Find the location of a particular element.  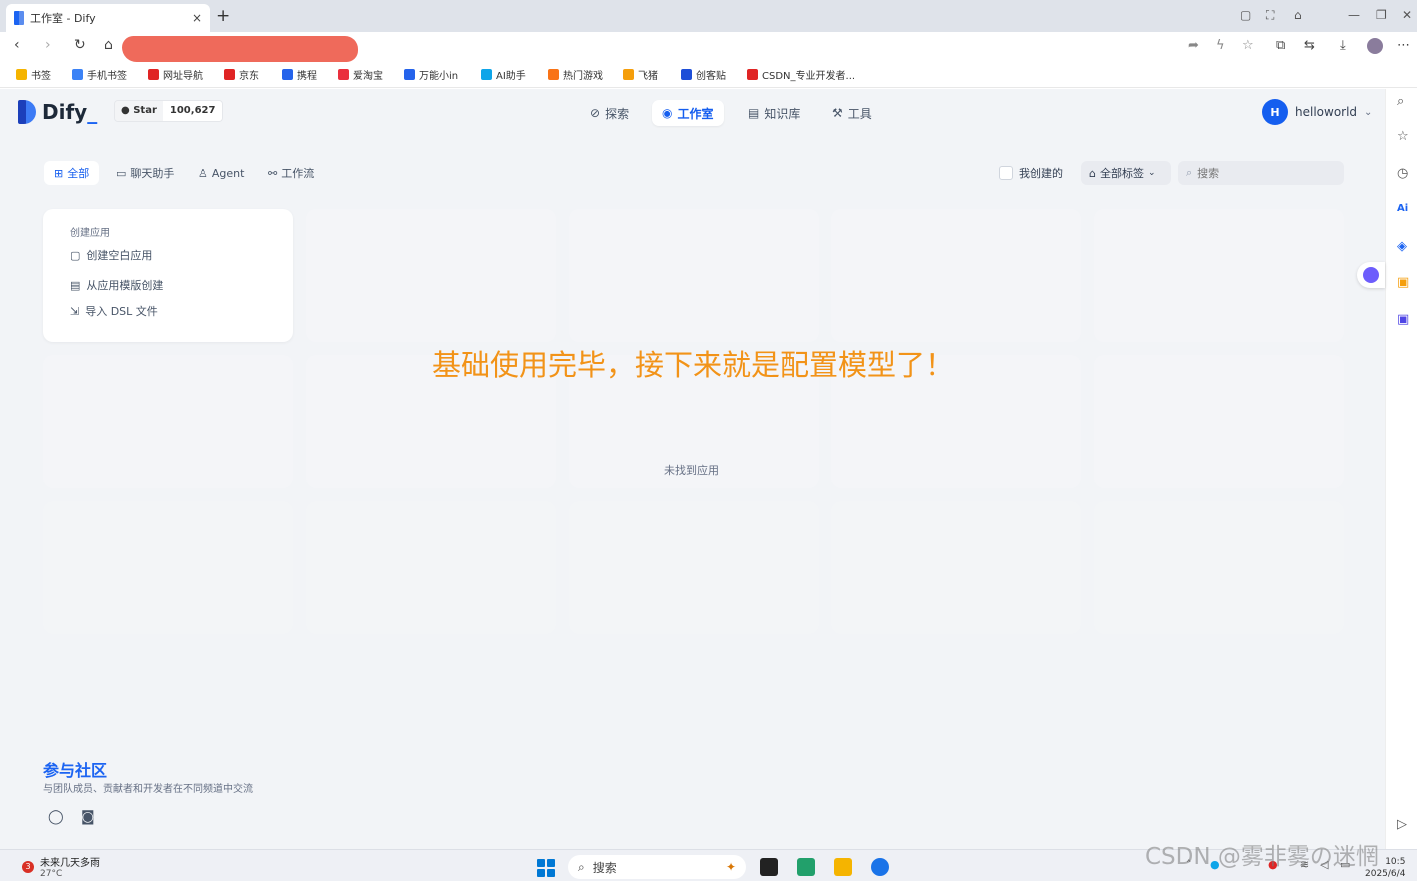

browser-app-icon is located at coordinates (880, 867).